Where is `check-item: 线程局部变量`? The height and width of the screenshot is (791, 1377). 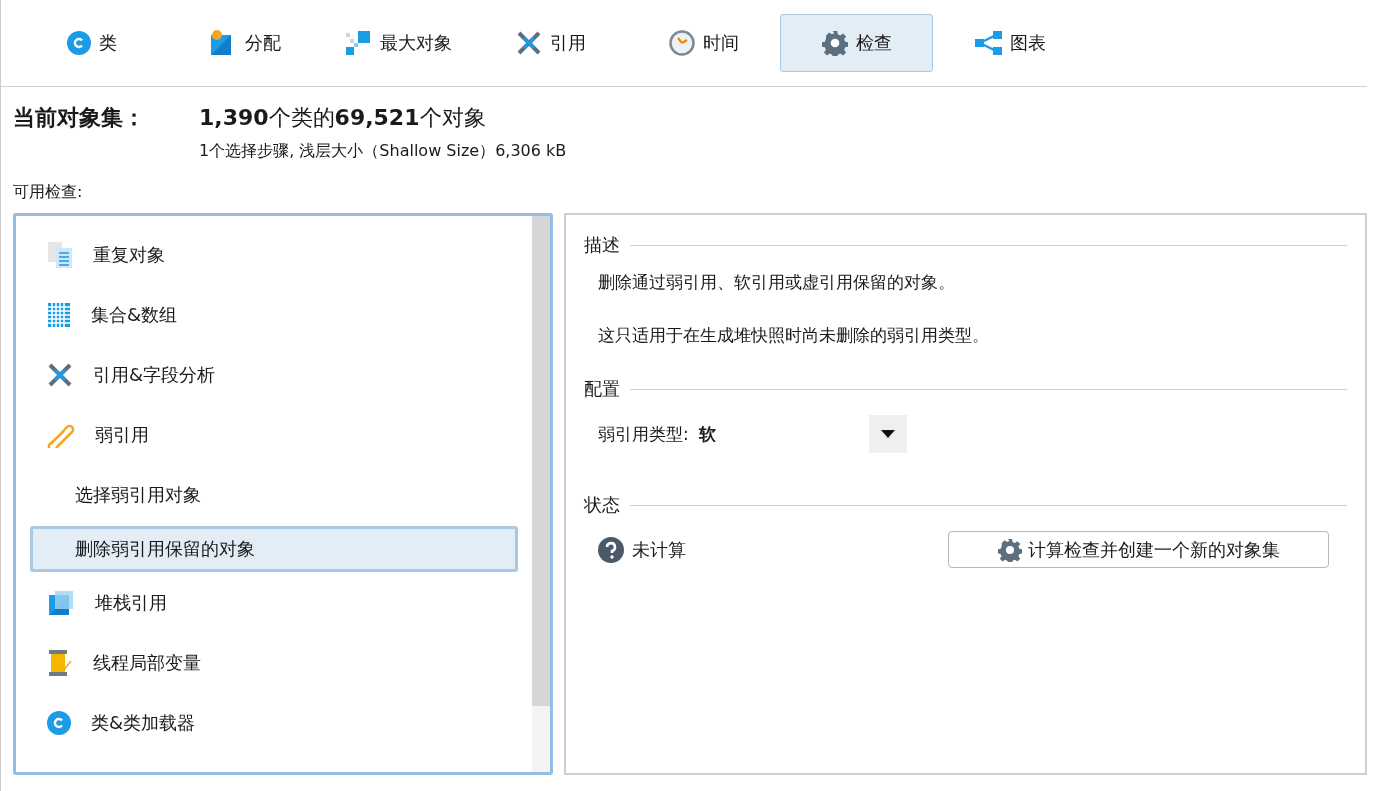 check-item: 线程局部变量 is located at coordinates (274, 663).